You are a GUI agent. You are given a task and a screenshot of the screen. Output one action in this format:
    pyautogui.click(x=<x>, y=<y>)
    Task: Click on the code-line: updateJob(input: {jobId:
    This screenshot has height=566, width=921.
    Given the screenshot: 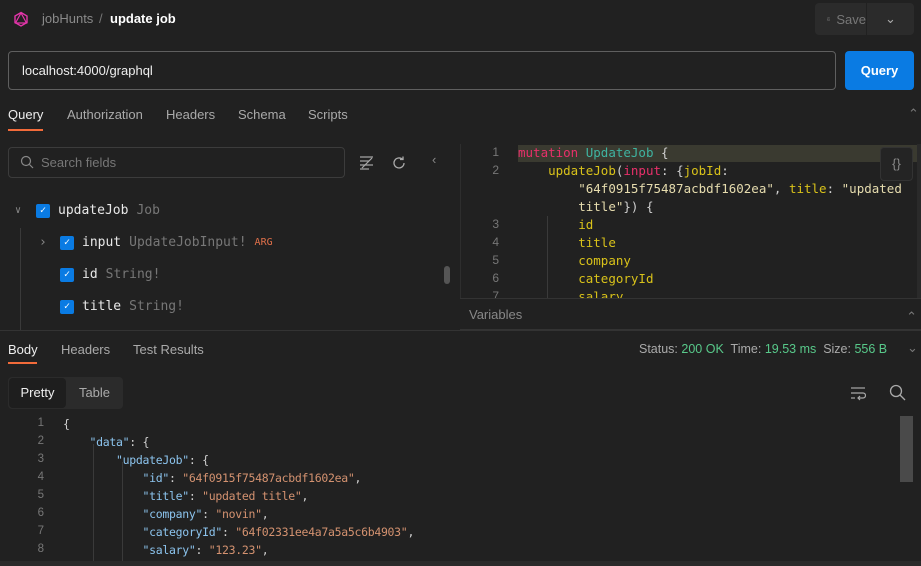 What is the action you would take?
    pyautogui.click(x=623, y=170)
    